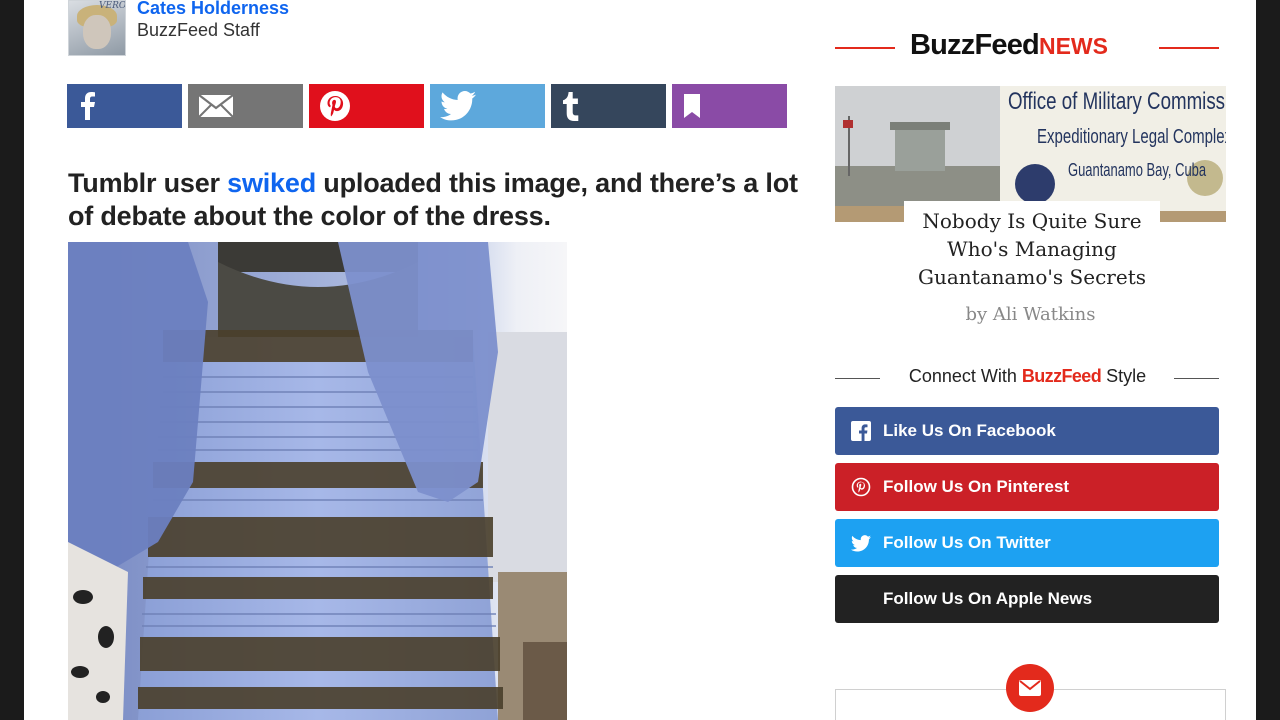 Image resolution: width=1280 pixels, height=720 pixels. What do you see at coordinates (975, 45) in the screenshot?
I see `brand-primary: BuzzFeed` at bounding box center [975, 45].